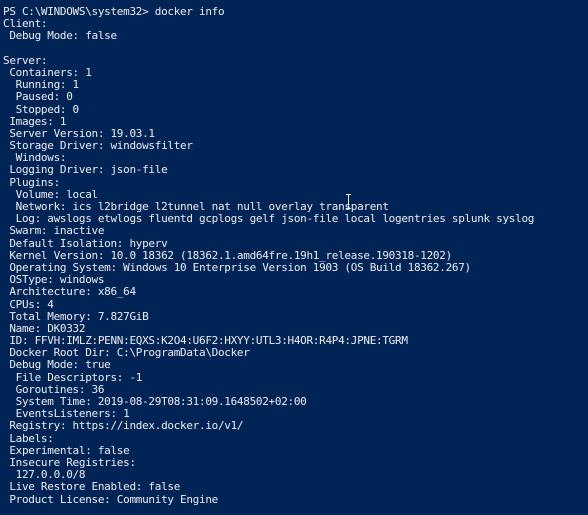 Image resolution: width=588 pixels, height=515 pixels. Describe the element at coordinates (60, 36) in the screenshot. I see `output-line: Debug Mode: false` at that location.